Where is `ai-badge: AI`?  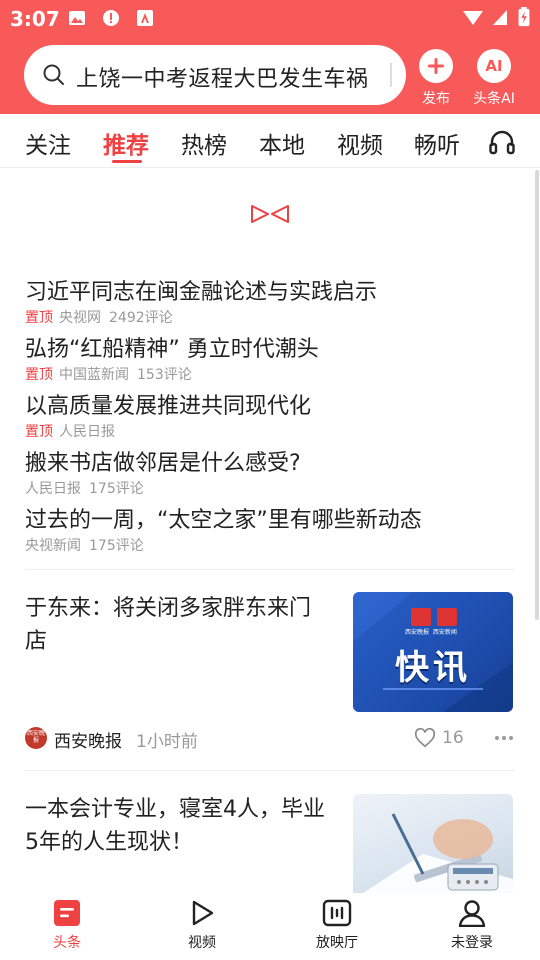 ai-badge: AI is located at coordinates (494, 66).